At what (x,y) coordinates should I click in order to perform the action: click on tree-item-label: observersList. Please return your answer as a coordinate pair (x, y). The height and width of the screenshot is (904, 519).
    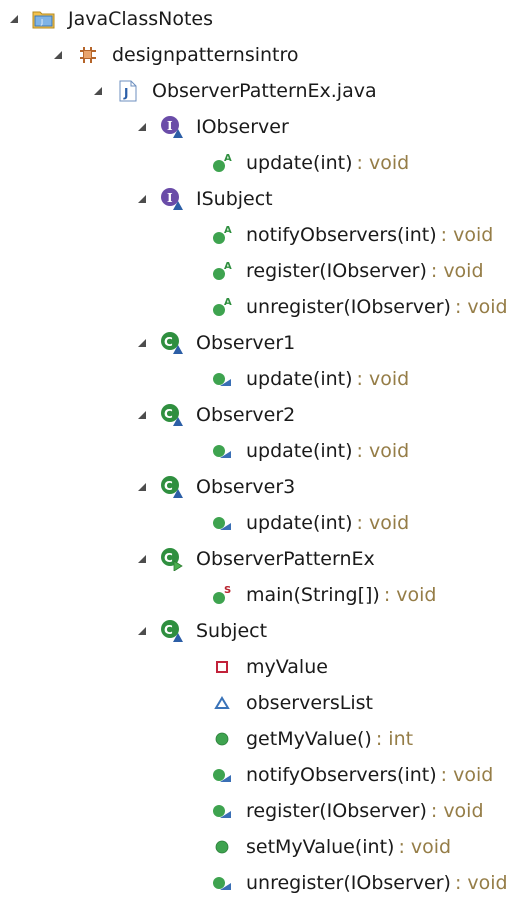
    Looking at the image, I should click on (309, 703).